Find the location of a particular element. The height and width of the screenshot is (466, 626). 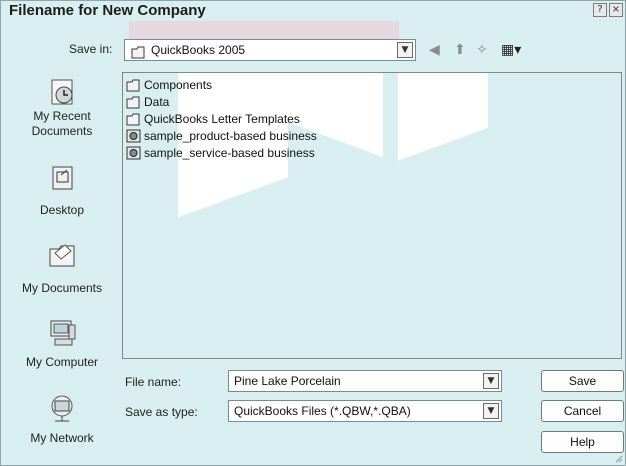

list-item: sample_product-based business is located at coordinates (221, 136).